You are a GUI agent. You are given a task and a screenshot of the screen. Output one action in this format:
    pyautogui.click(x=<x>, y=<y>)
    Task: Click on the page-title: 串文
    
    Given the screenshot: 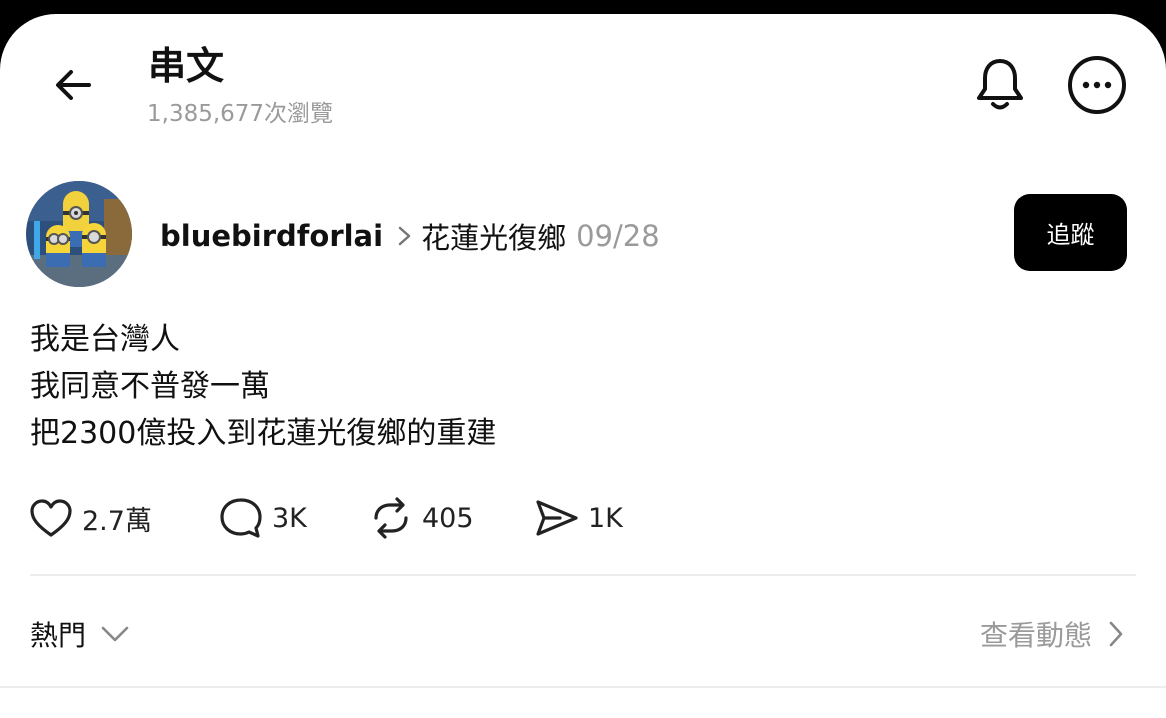 What is the action you would take?
    pyautogui.click(x=186, y=66)
    